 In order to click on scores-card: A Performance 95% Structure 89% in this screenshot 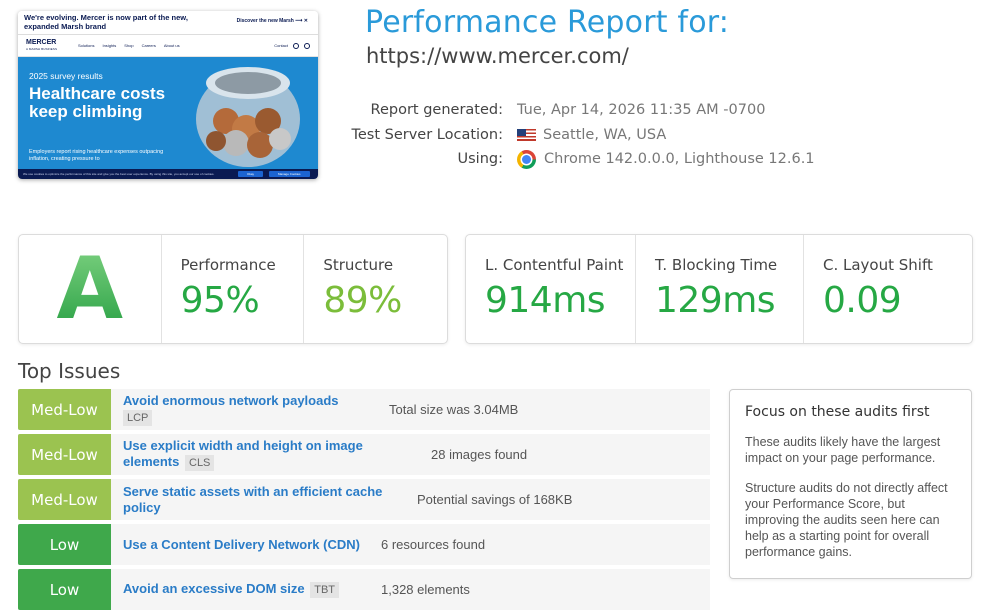, I will do `click(233, 289)`.